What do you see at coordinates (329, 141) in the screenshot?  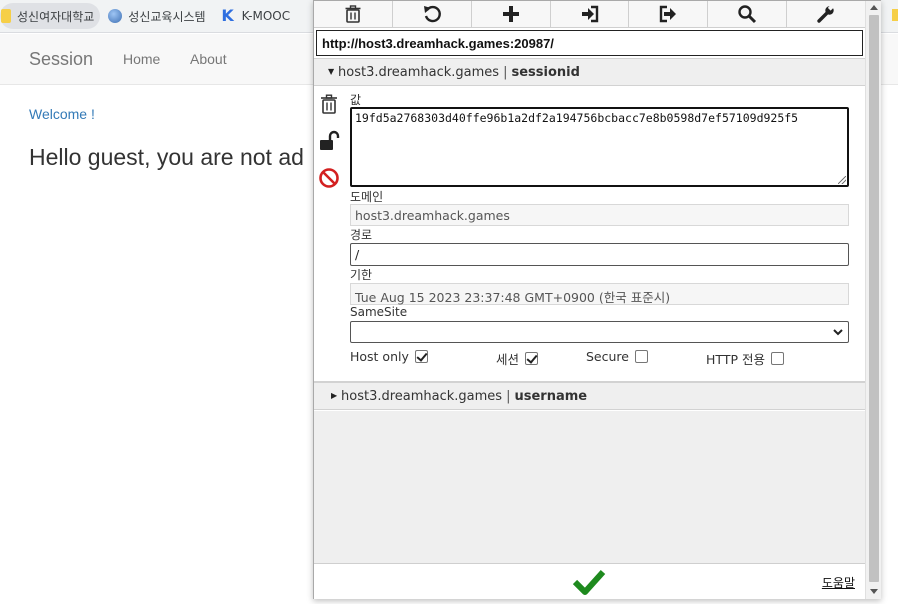 I see `unlock-icon` at bounding box center [329, 141].